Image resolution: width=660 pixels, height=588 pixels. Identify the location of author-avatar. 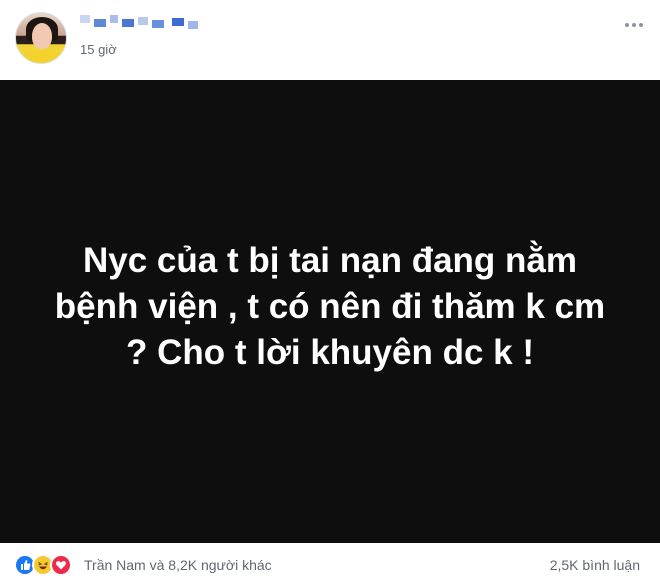
(41, 38).